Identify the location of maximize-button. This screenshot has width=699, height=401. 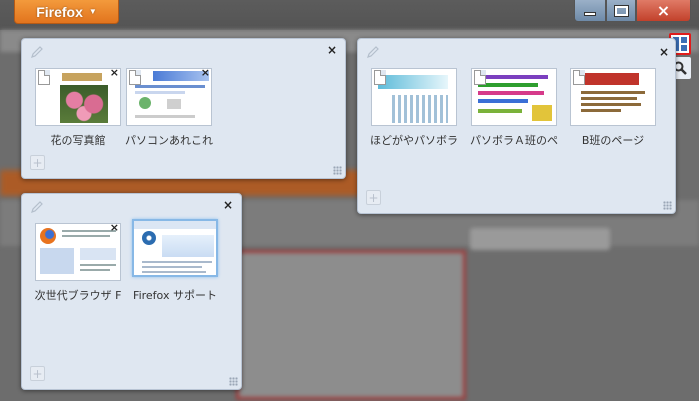
(621, 11).